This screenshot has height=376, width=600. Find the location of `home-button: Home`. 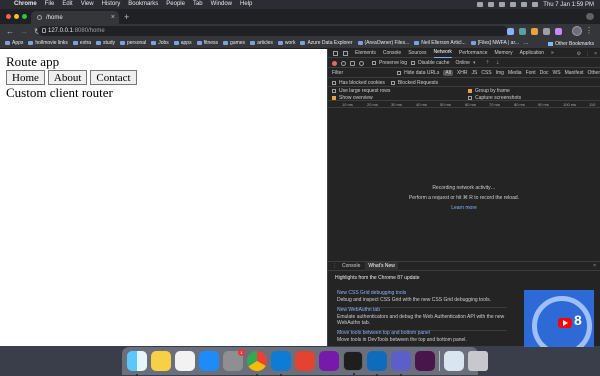

home-button: Home is located at coordinates (25, 77).